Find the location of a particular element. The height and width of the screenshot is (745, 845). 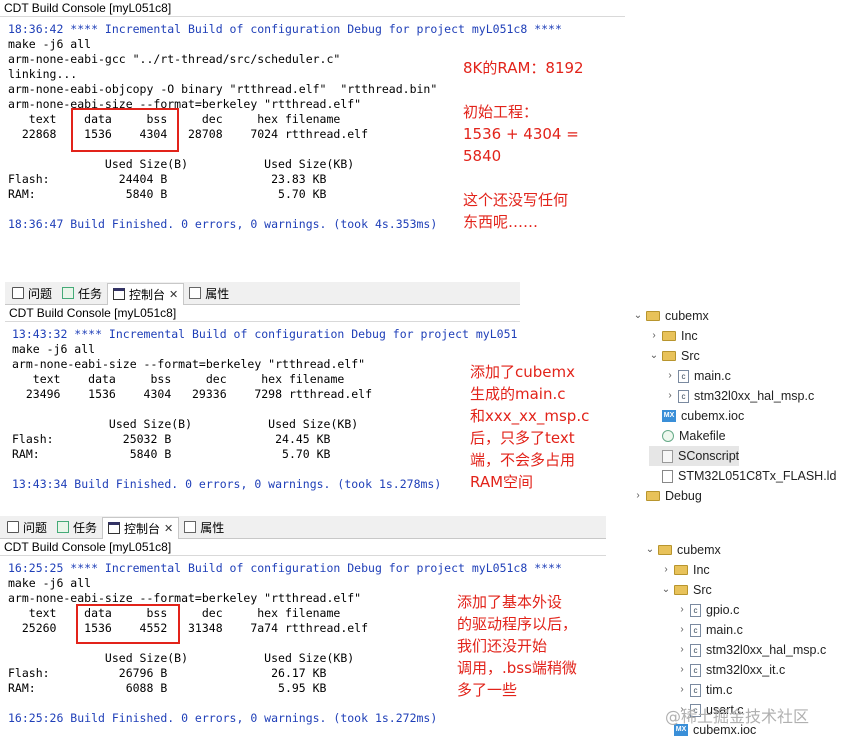

tree-item: STM32L051C8Tx_FLASH.ld is located at coordinates (742, 476).